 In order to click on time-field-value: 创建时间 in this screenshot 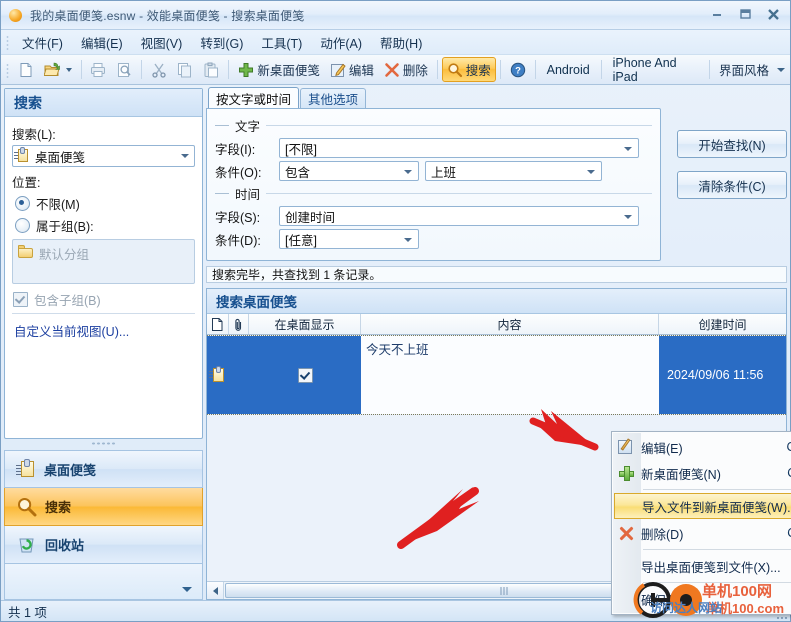, I will do `click(310, 217)`.